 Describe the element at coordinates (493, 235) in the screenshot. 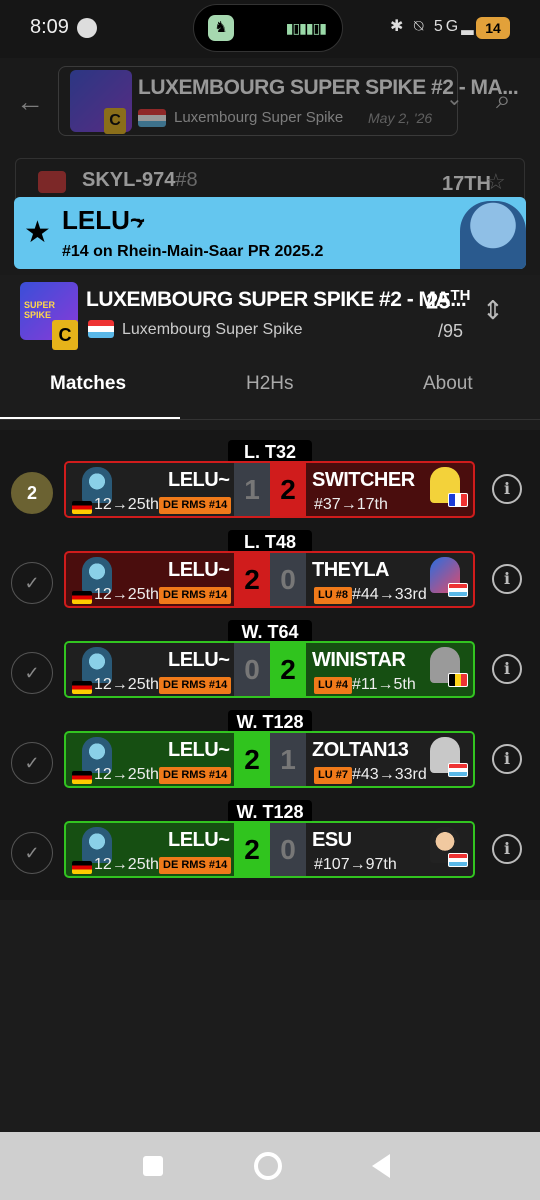

I see `character-portrait` at that location.